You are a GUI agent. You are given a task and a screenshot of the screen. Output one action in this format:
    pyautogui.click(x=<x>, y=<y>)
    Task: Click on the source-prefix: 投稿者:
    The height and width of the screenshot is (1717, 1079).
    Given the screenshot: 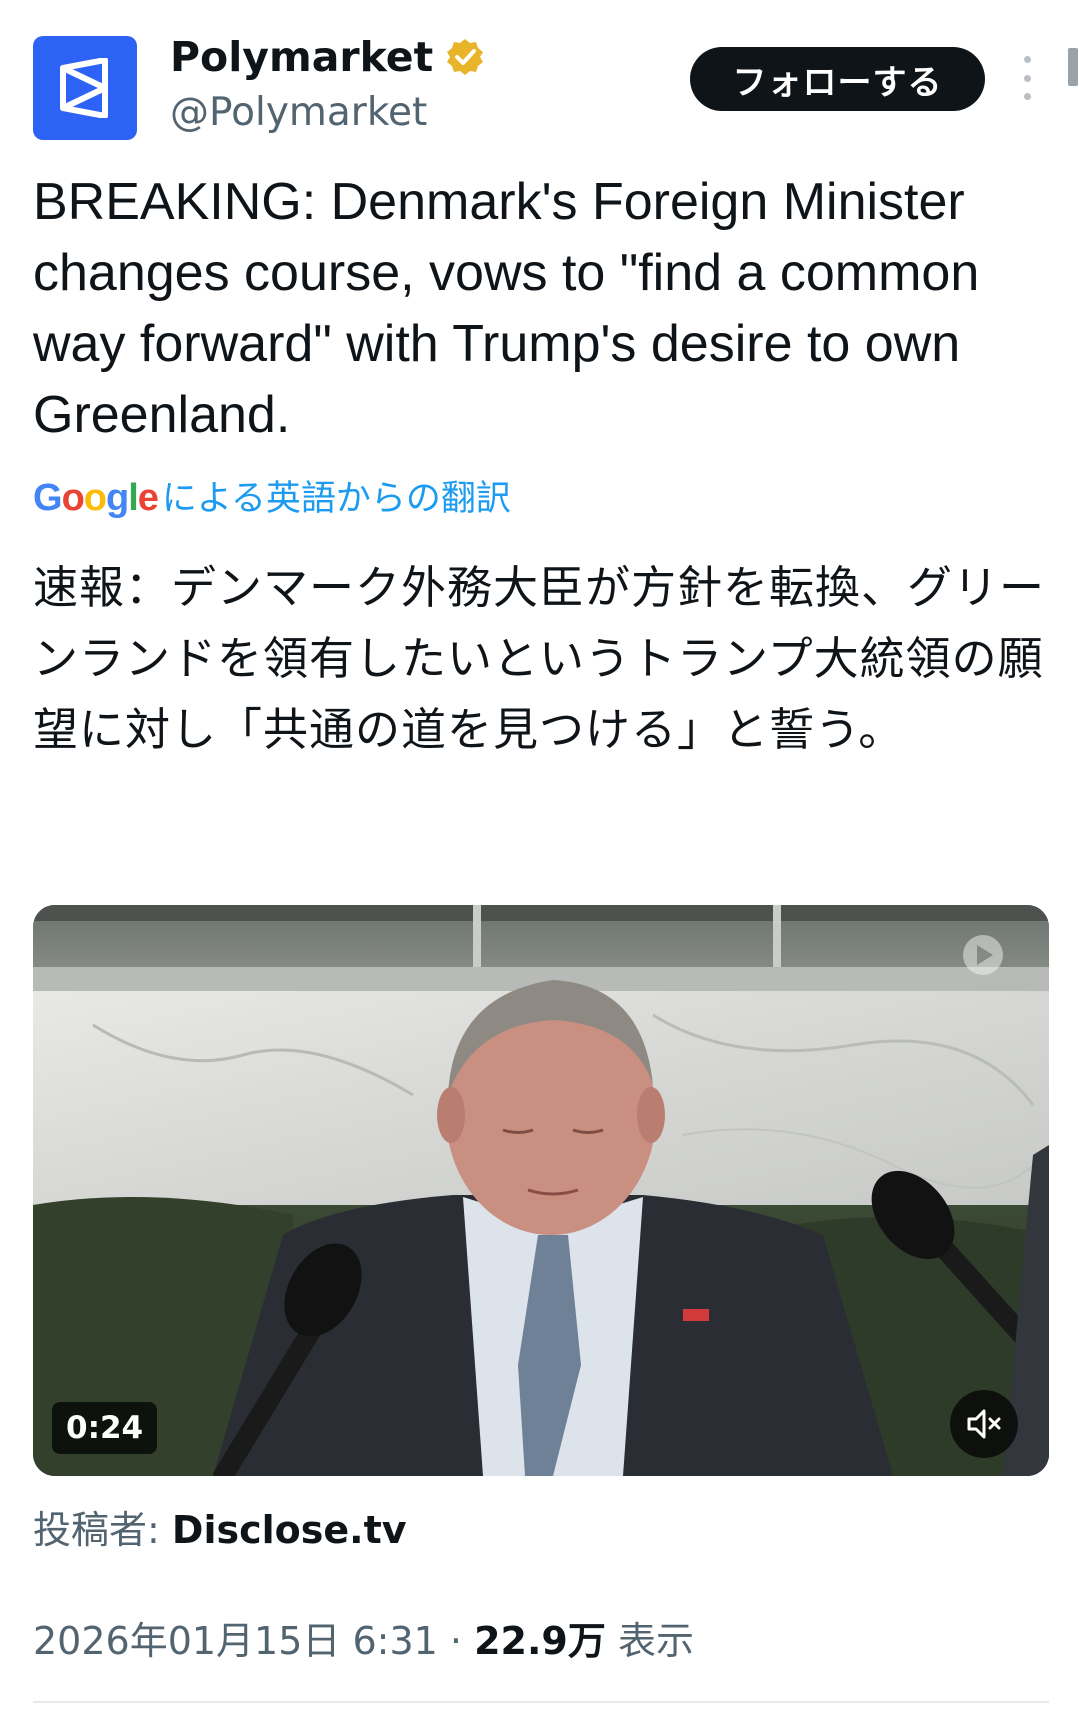 What is the action you would take?
    pyautogui.click(x=96, y=1530)
    